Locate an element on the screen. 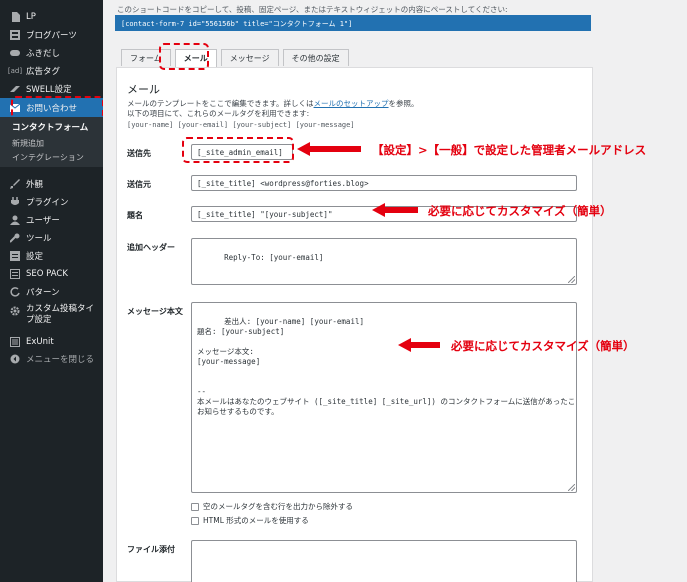 The height and width of the screenshot is (582, 687). sidebar-item-ad-tag: [ad] 広告タグ is located at coordinates (51, 71).